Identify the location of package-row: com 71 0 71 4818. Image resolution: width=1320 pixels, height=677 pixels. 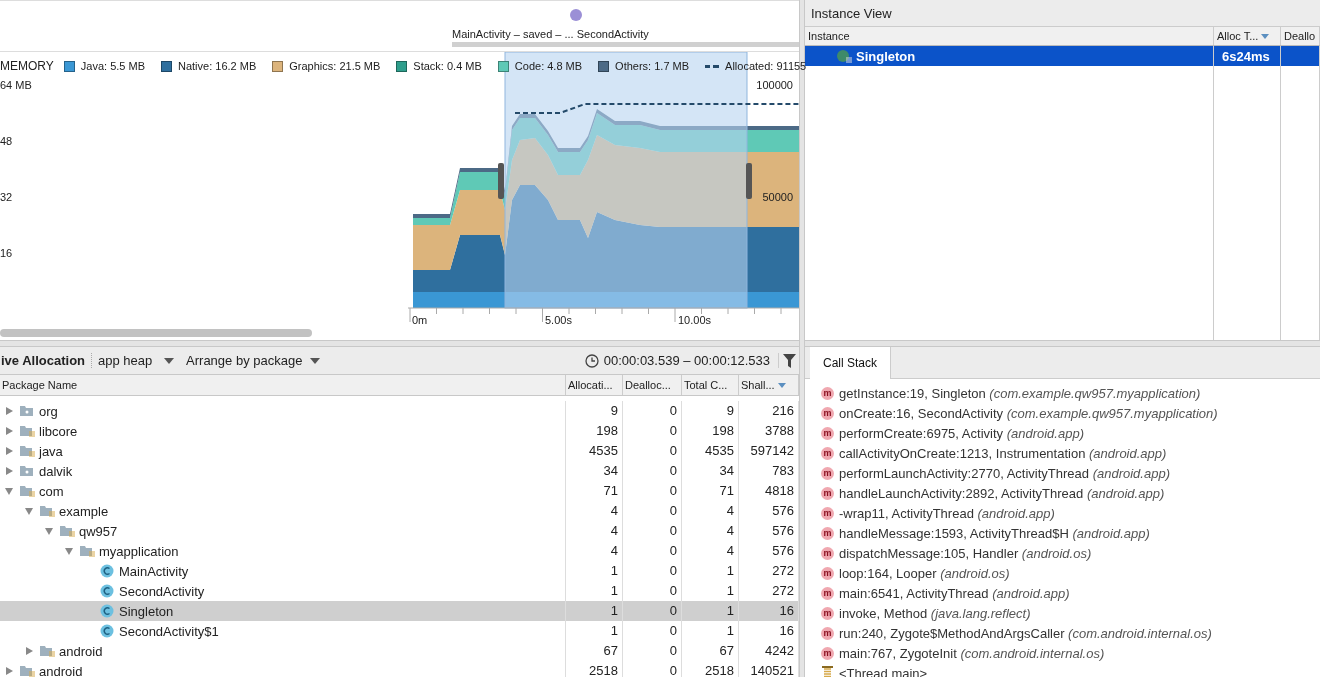
(399, 491).